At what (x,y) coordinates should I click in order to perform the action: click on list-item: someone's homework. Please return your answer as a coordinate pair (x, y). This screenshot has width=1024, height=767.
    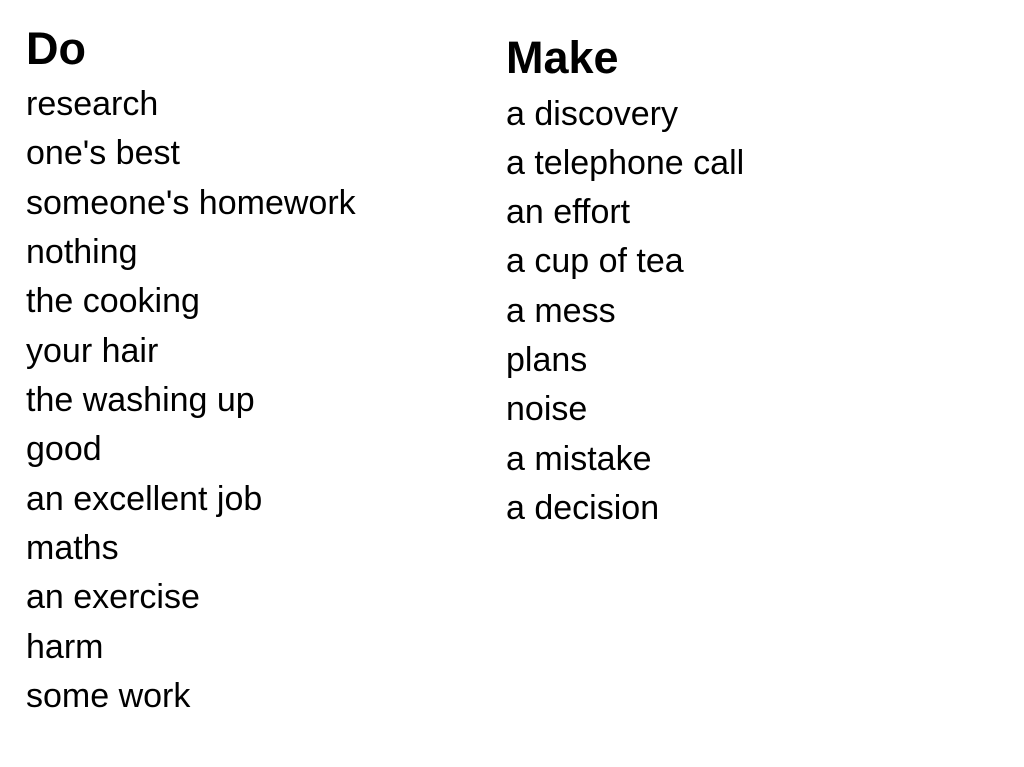
    Looking at the image, I should click on (191, 202).